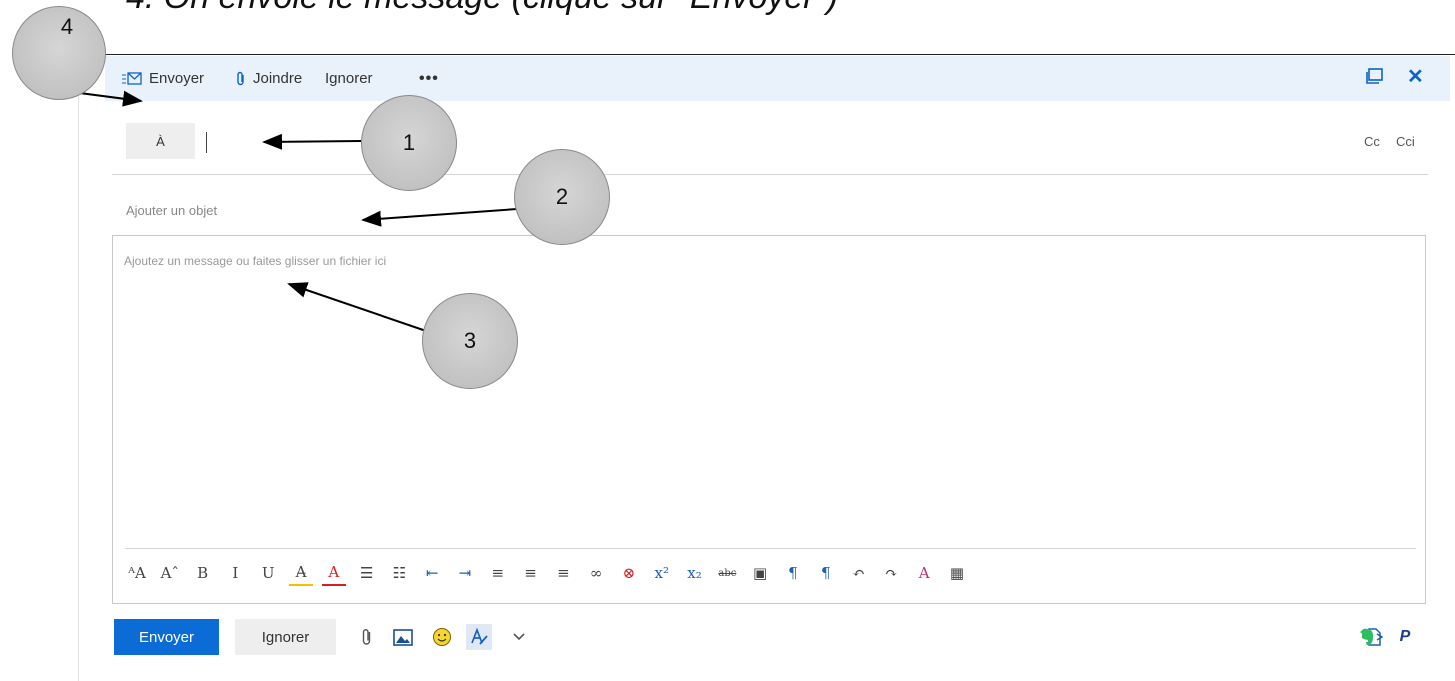 Image resolution: width=1455 pixels, height=681 pixels. I want to click on callout-3: 3, so click(470, 341).